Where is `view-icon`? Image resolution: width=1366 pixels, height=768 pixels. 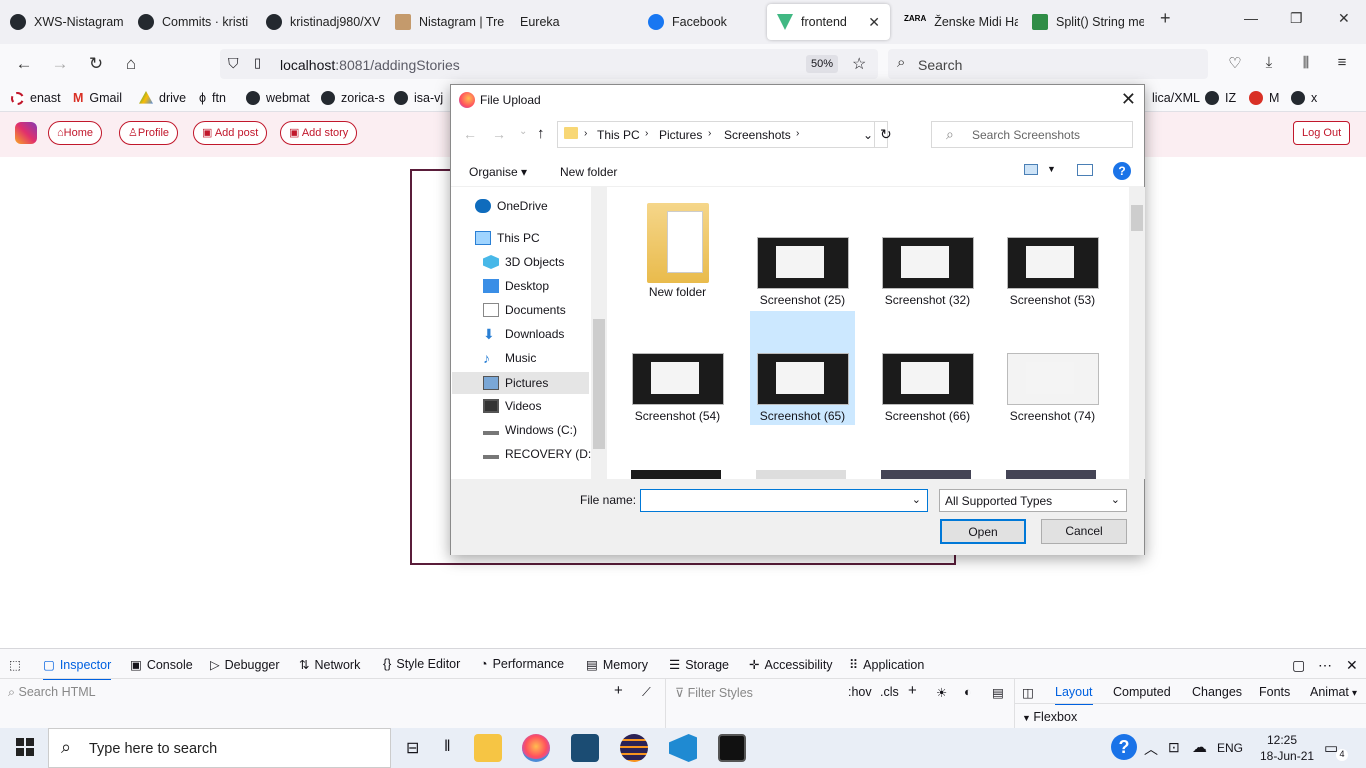 view-icon is located at coordinates (1031, 169).